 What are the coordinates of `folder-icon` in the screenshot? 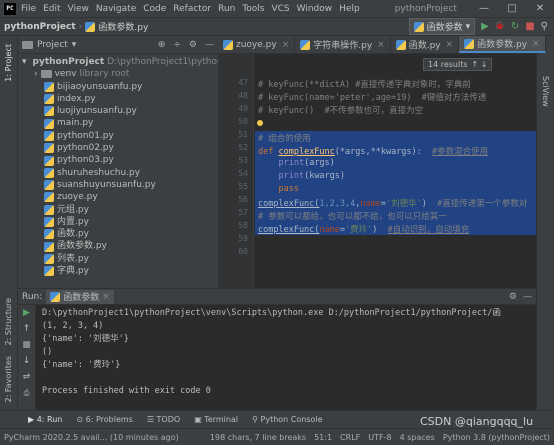 It's located at (46, 74).